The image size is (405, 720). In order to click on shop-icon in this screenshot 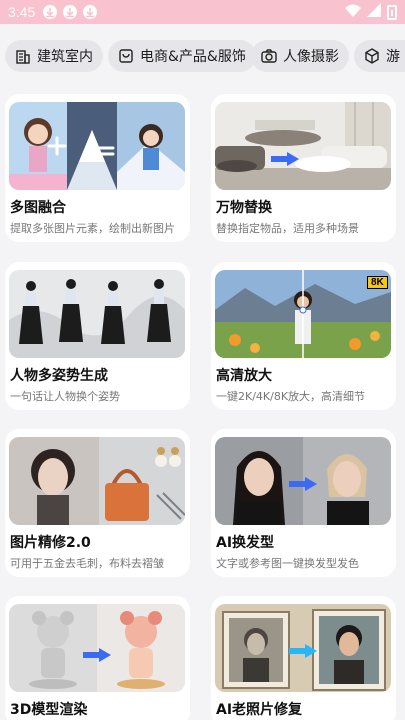, I will do `click(126, 56)`.